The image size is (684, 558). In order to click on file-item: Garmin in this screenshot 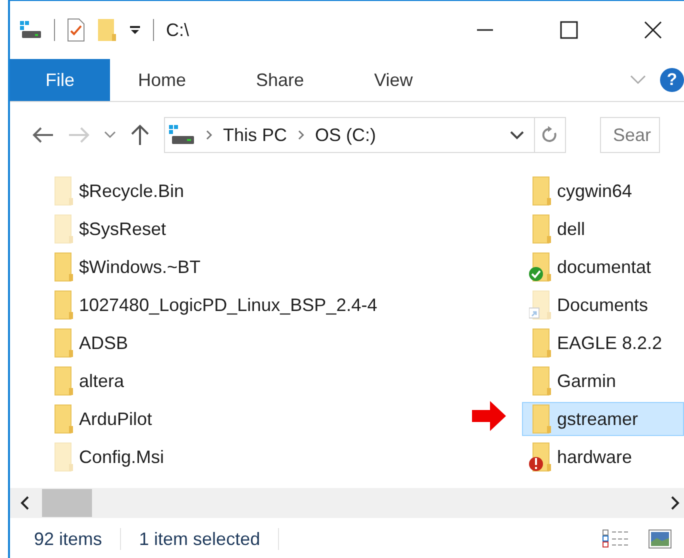, I will do `click(603, 381)`.